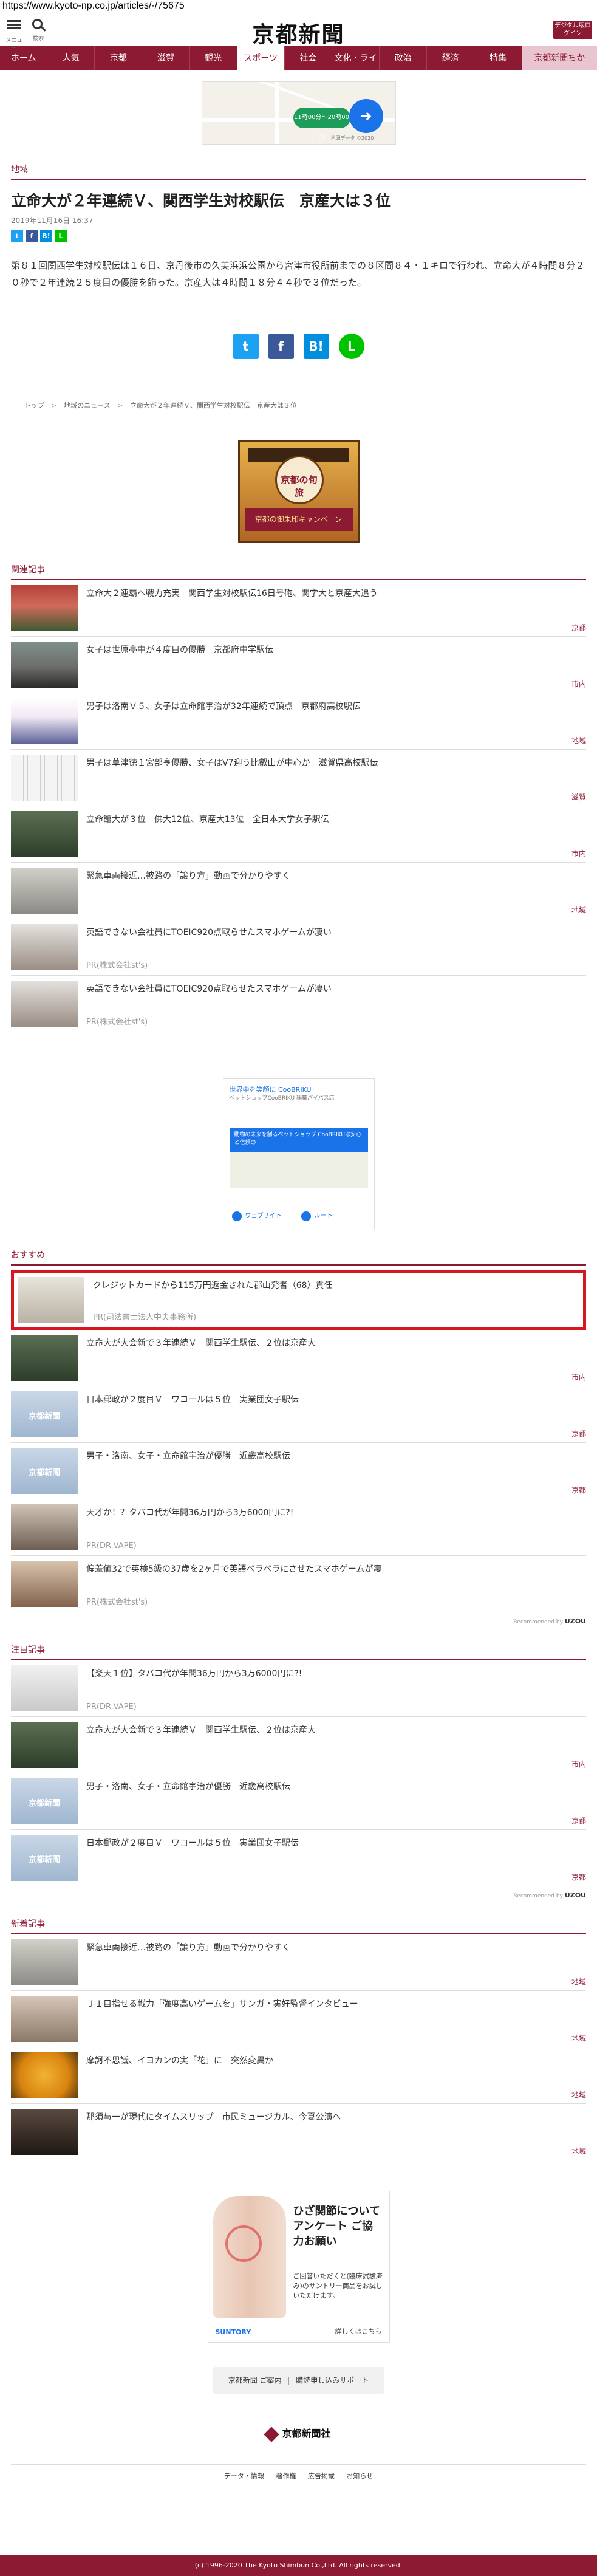  Describe the element at coordinates (166, 58) in the screenshot. I see `nav-shiga: 滋賀` at that location.